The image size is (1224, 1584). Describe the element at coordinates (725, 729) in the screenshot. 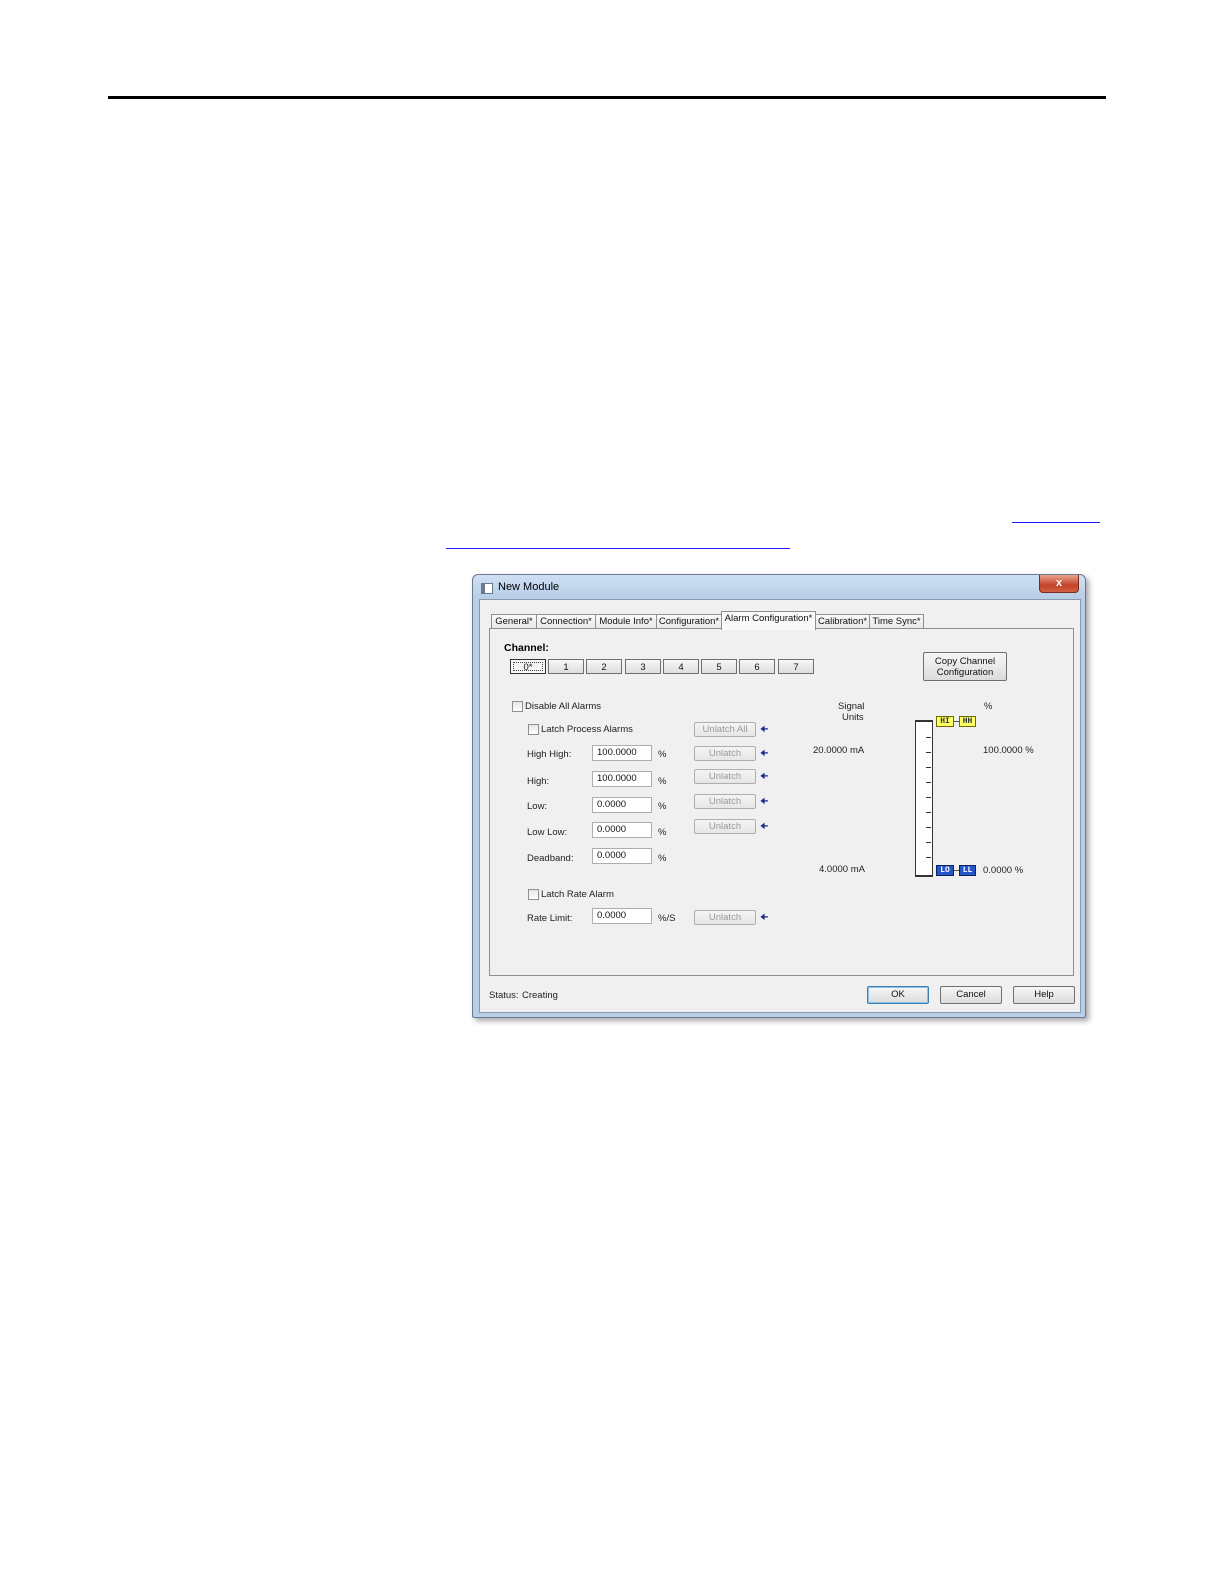

I see `unlatch-all-button: Unlatch All` at that location.